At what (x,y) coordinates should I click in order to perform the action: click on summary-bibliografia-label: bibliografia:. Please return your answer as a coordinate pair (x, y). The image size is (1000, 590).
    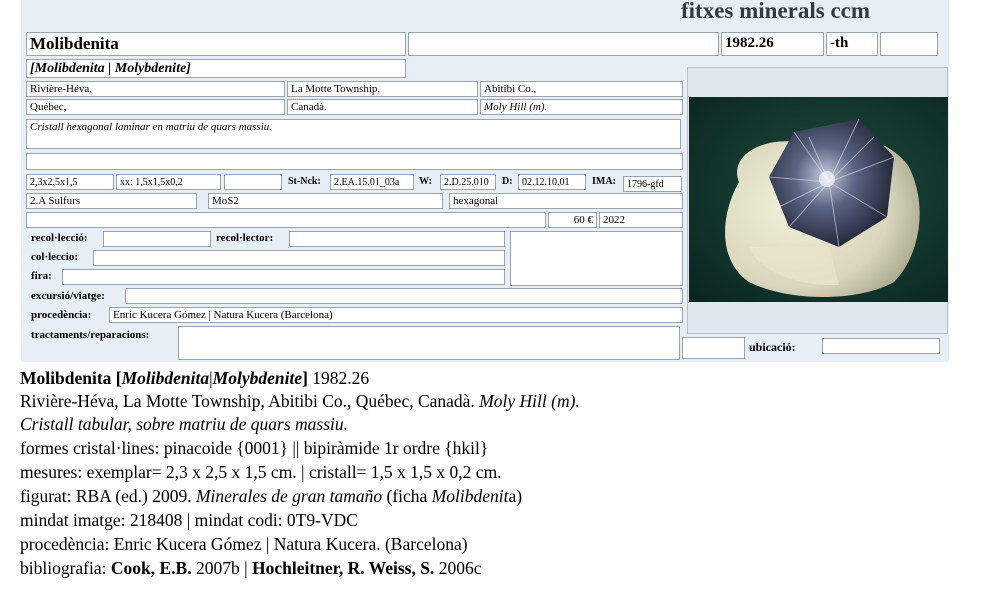
    Looking at the image, I should click on (65, 568).